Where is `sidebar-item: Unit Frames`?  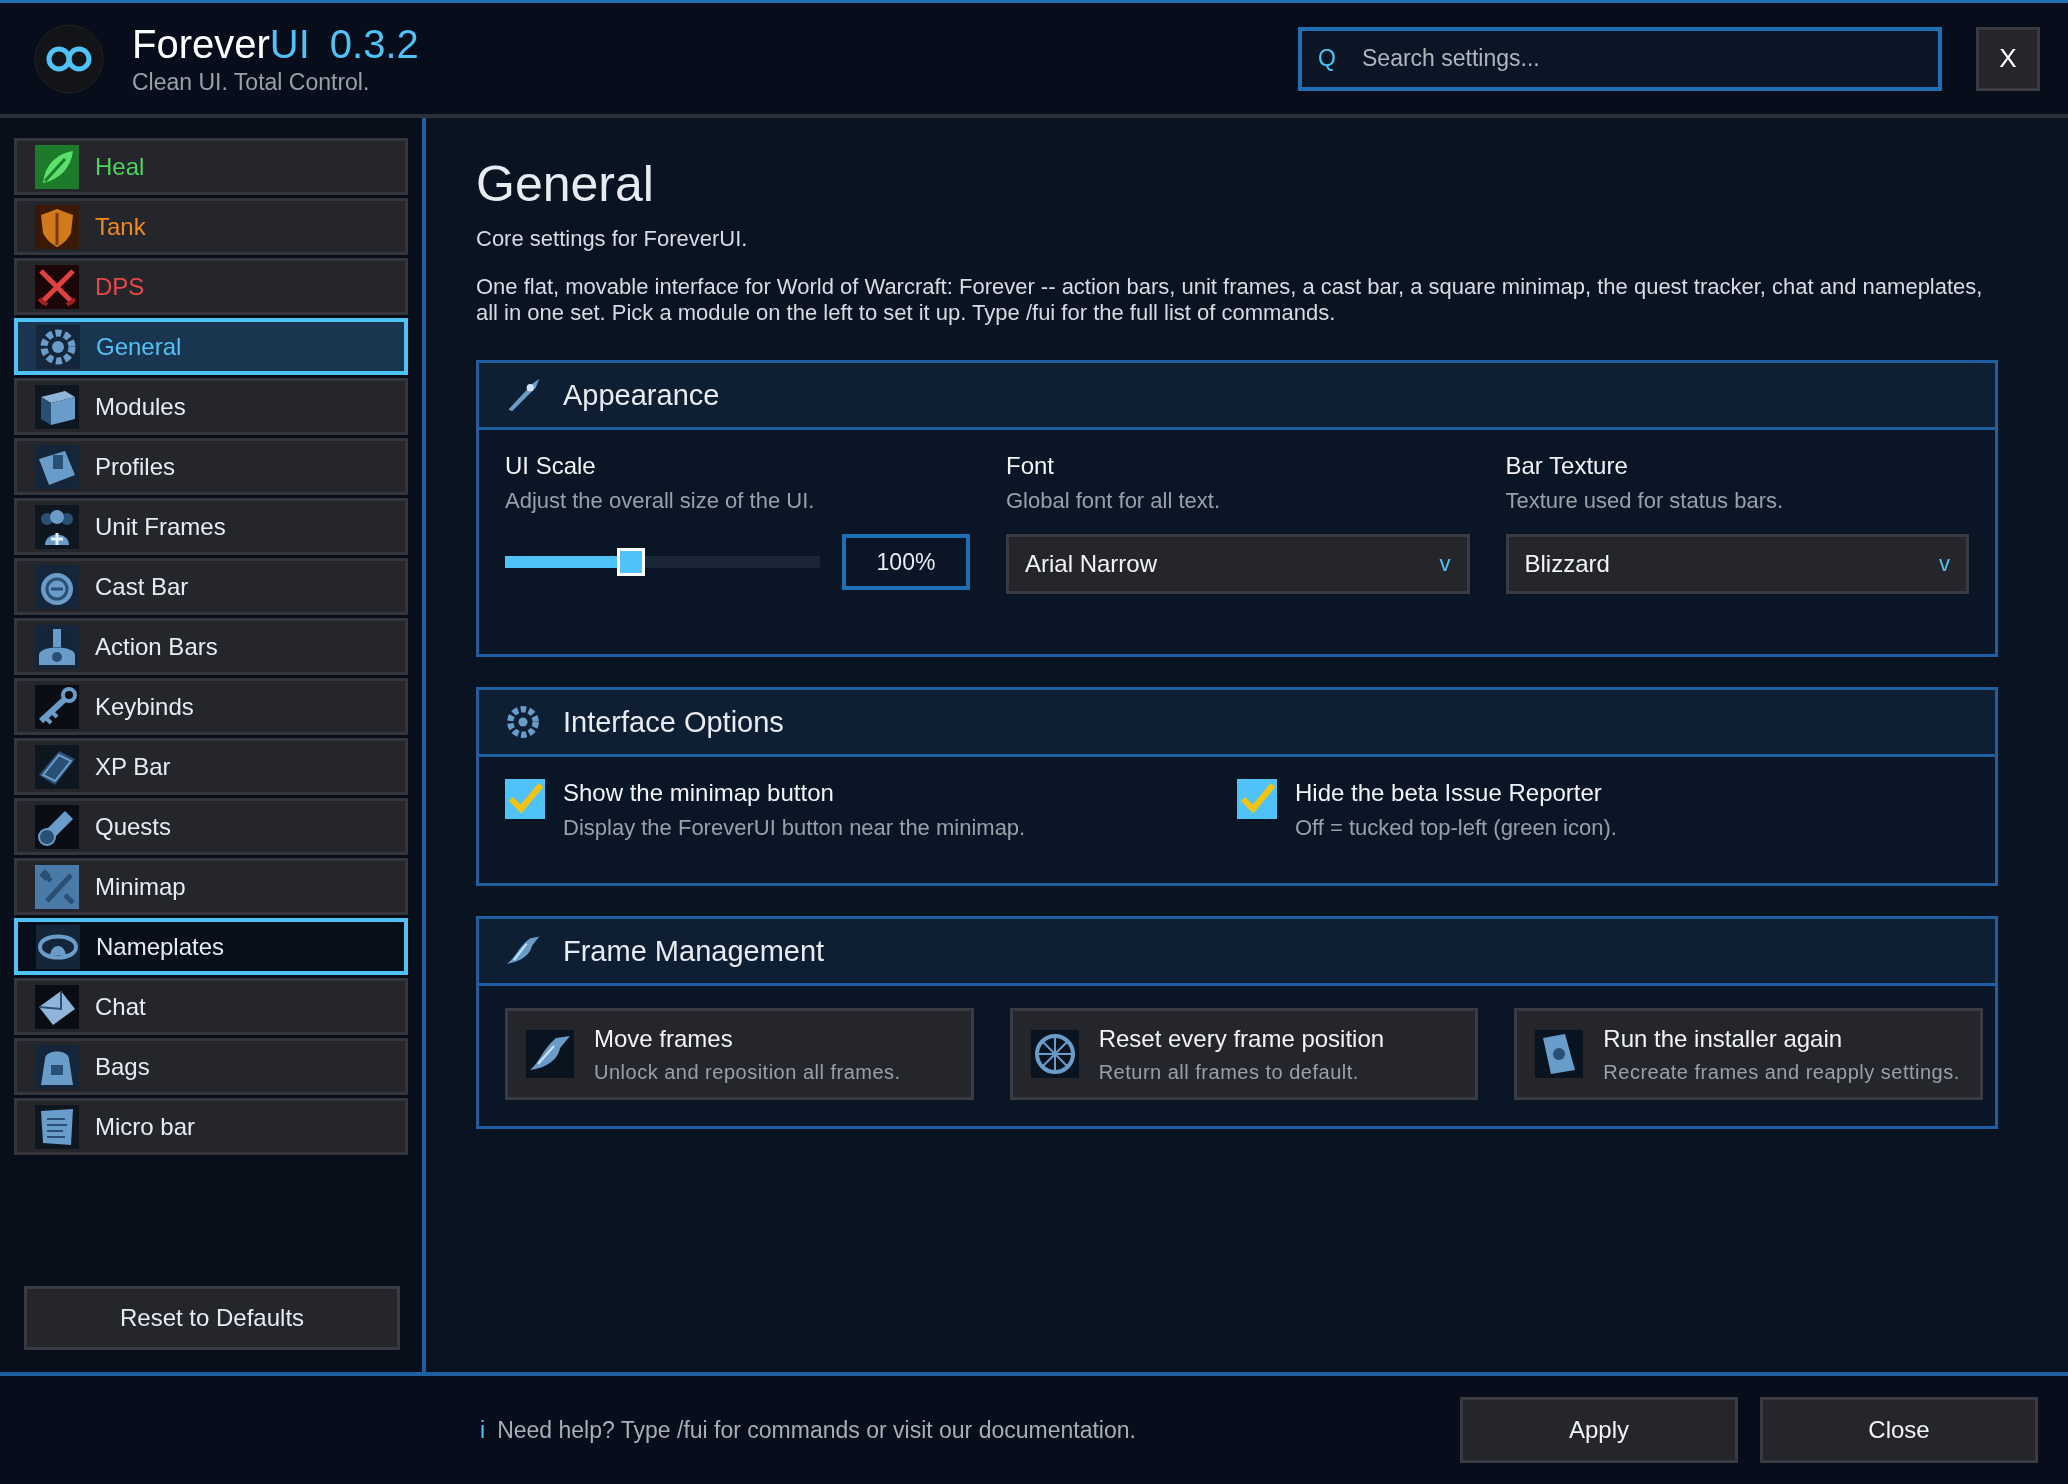 sidebar-item: Unit Frames is located at coordinates (211, 526).